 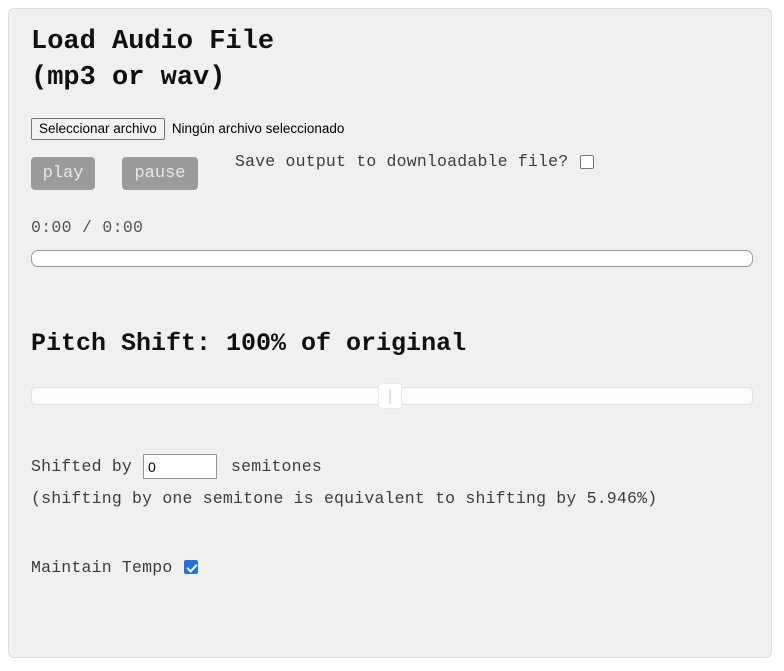 What do you see at coordinates (63, 173) in the screenshot?
I see `play-button: play` at bounding box center [63, 173].